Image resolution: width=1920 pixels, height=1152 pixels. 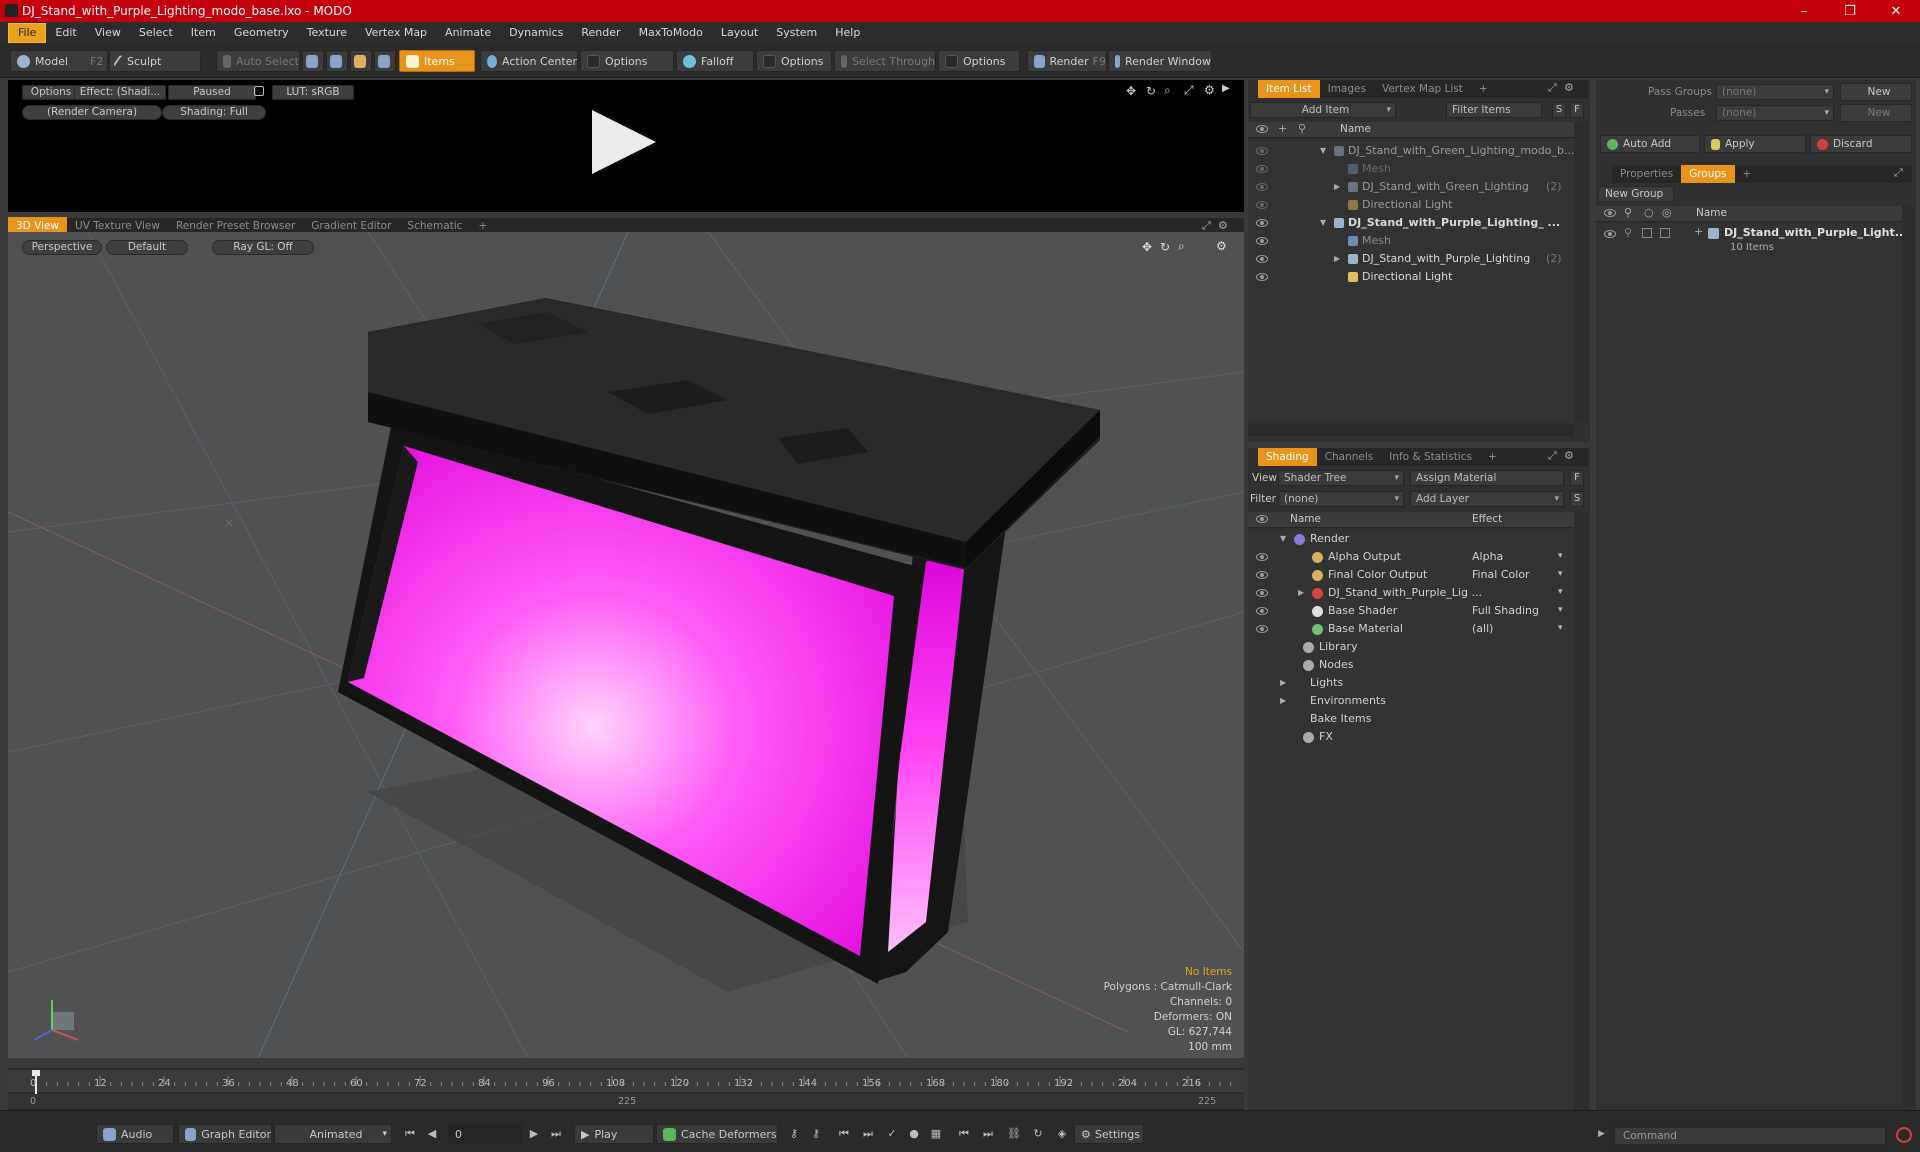 What do you see at coordinates (27, 33) in the screenshot?
I see `menu-file: File` at bounding box center [27, 33].